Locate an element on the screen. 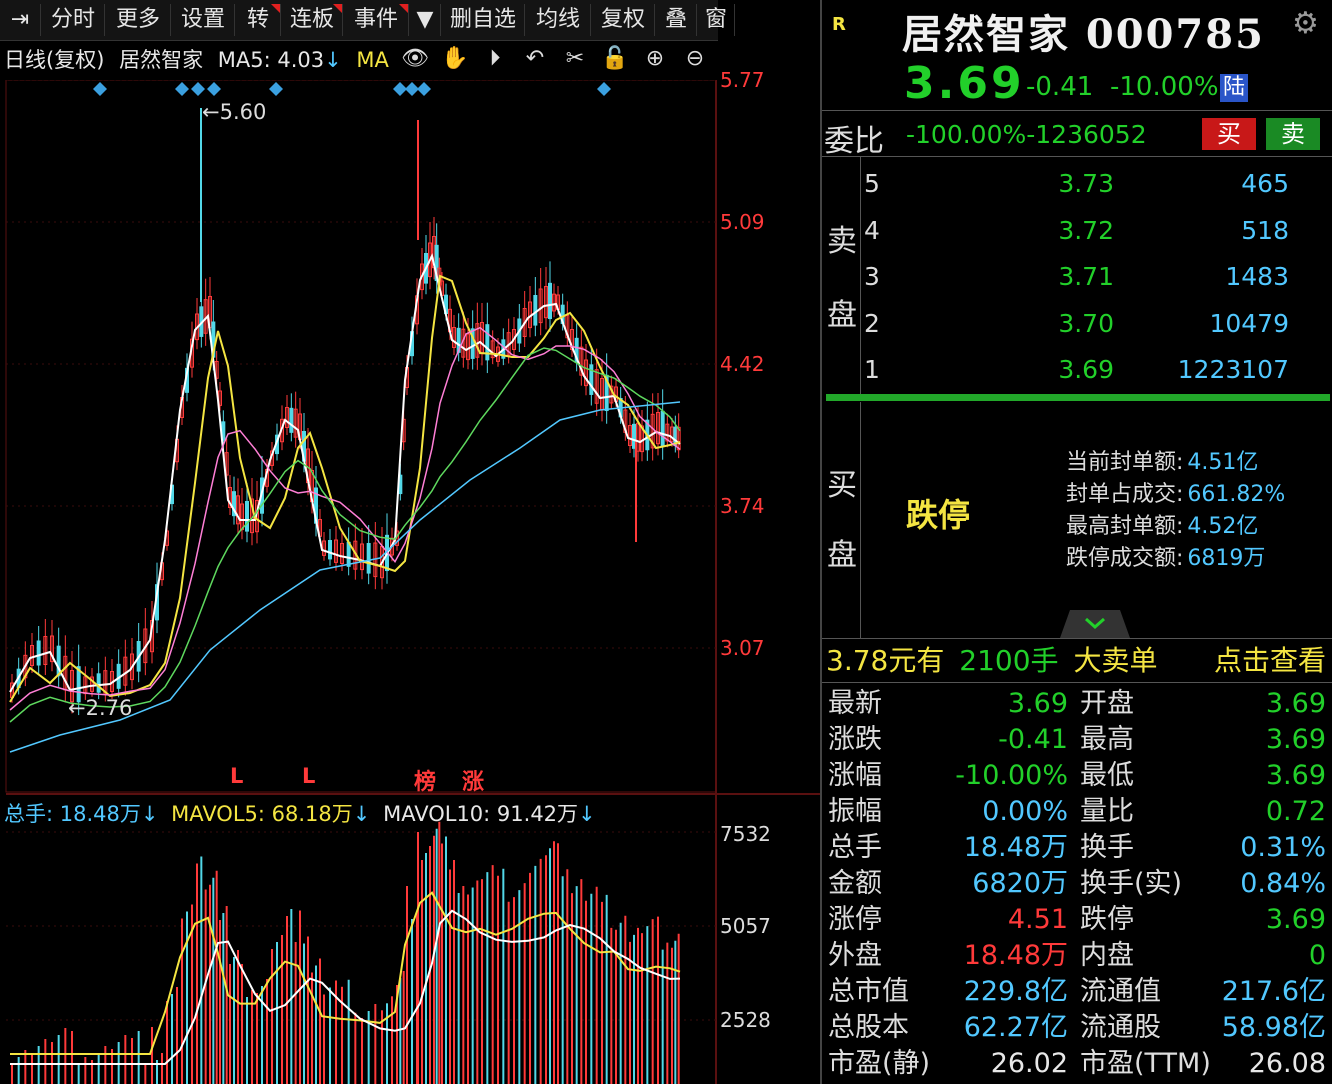 This screenshot has height=1084, width=1332. play-icon: ⏵ is located at coordinates (495, 59).